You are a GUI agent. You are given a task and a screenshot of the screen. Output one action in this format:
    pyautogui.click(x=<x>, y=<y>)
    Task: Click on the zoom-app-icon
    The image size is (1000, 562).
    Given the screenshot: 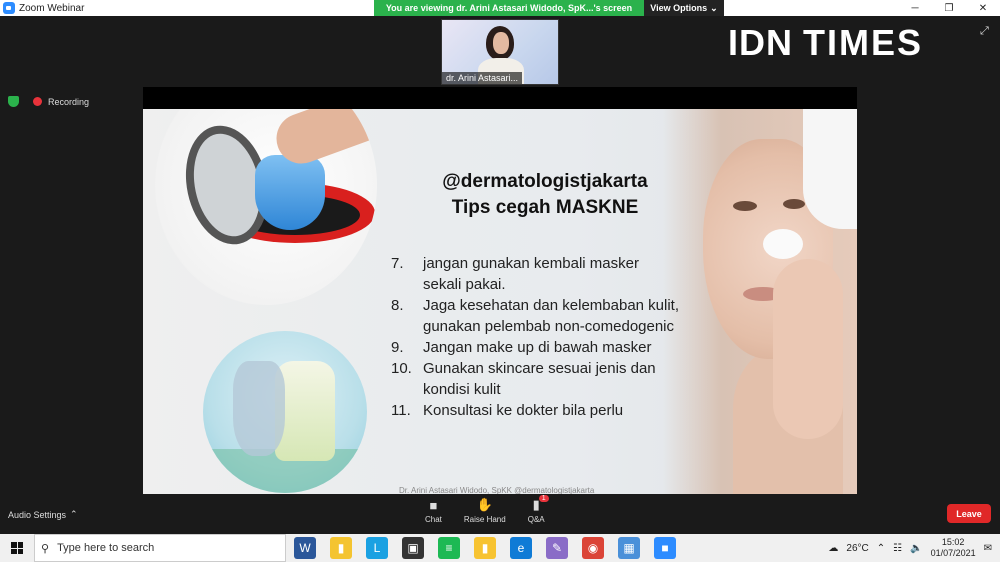 What is the action you would take?
    pyautogui.click(x=9, y=8)
    